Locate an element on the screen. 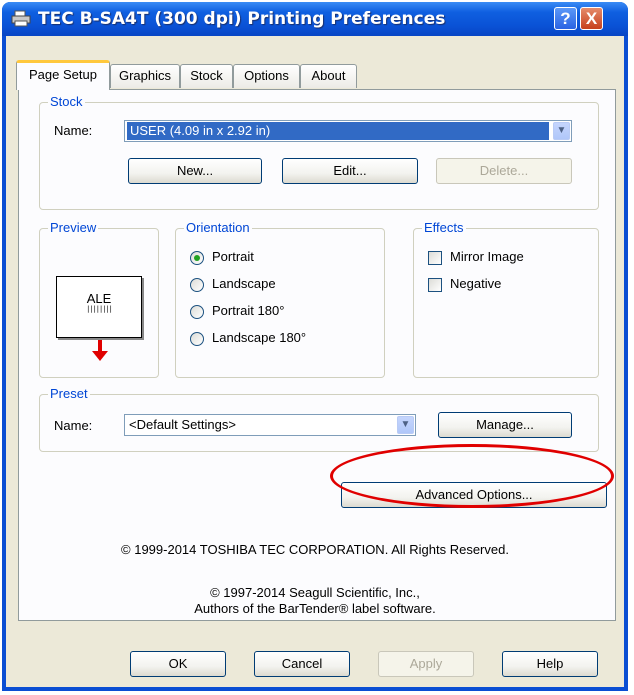 This screenshot has height=695, width=634. tab-about: About is located at coordinates (328, 76).